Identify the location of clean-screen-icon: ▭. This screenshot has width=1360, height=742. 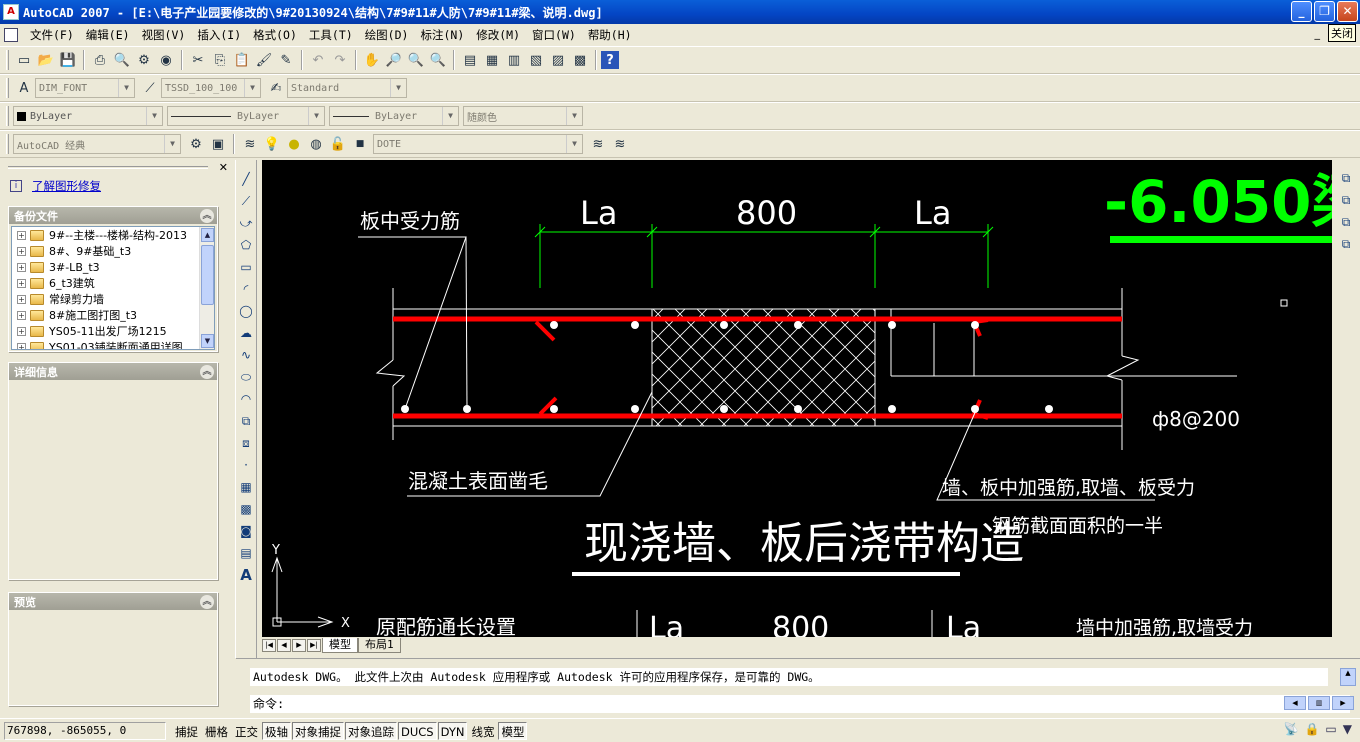
(1330, 729).